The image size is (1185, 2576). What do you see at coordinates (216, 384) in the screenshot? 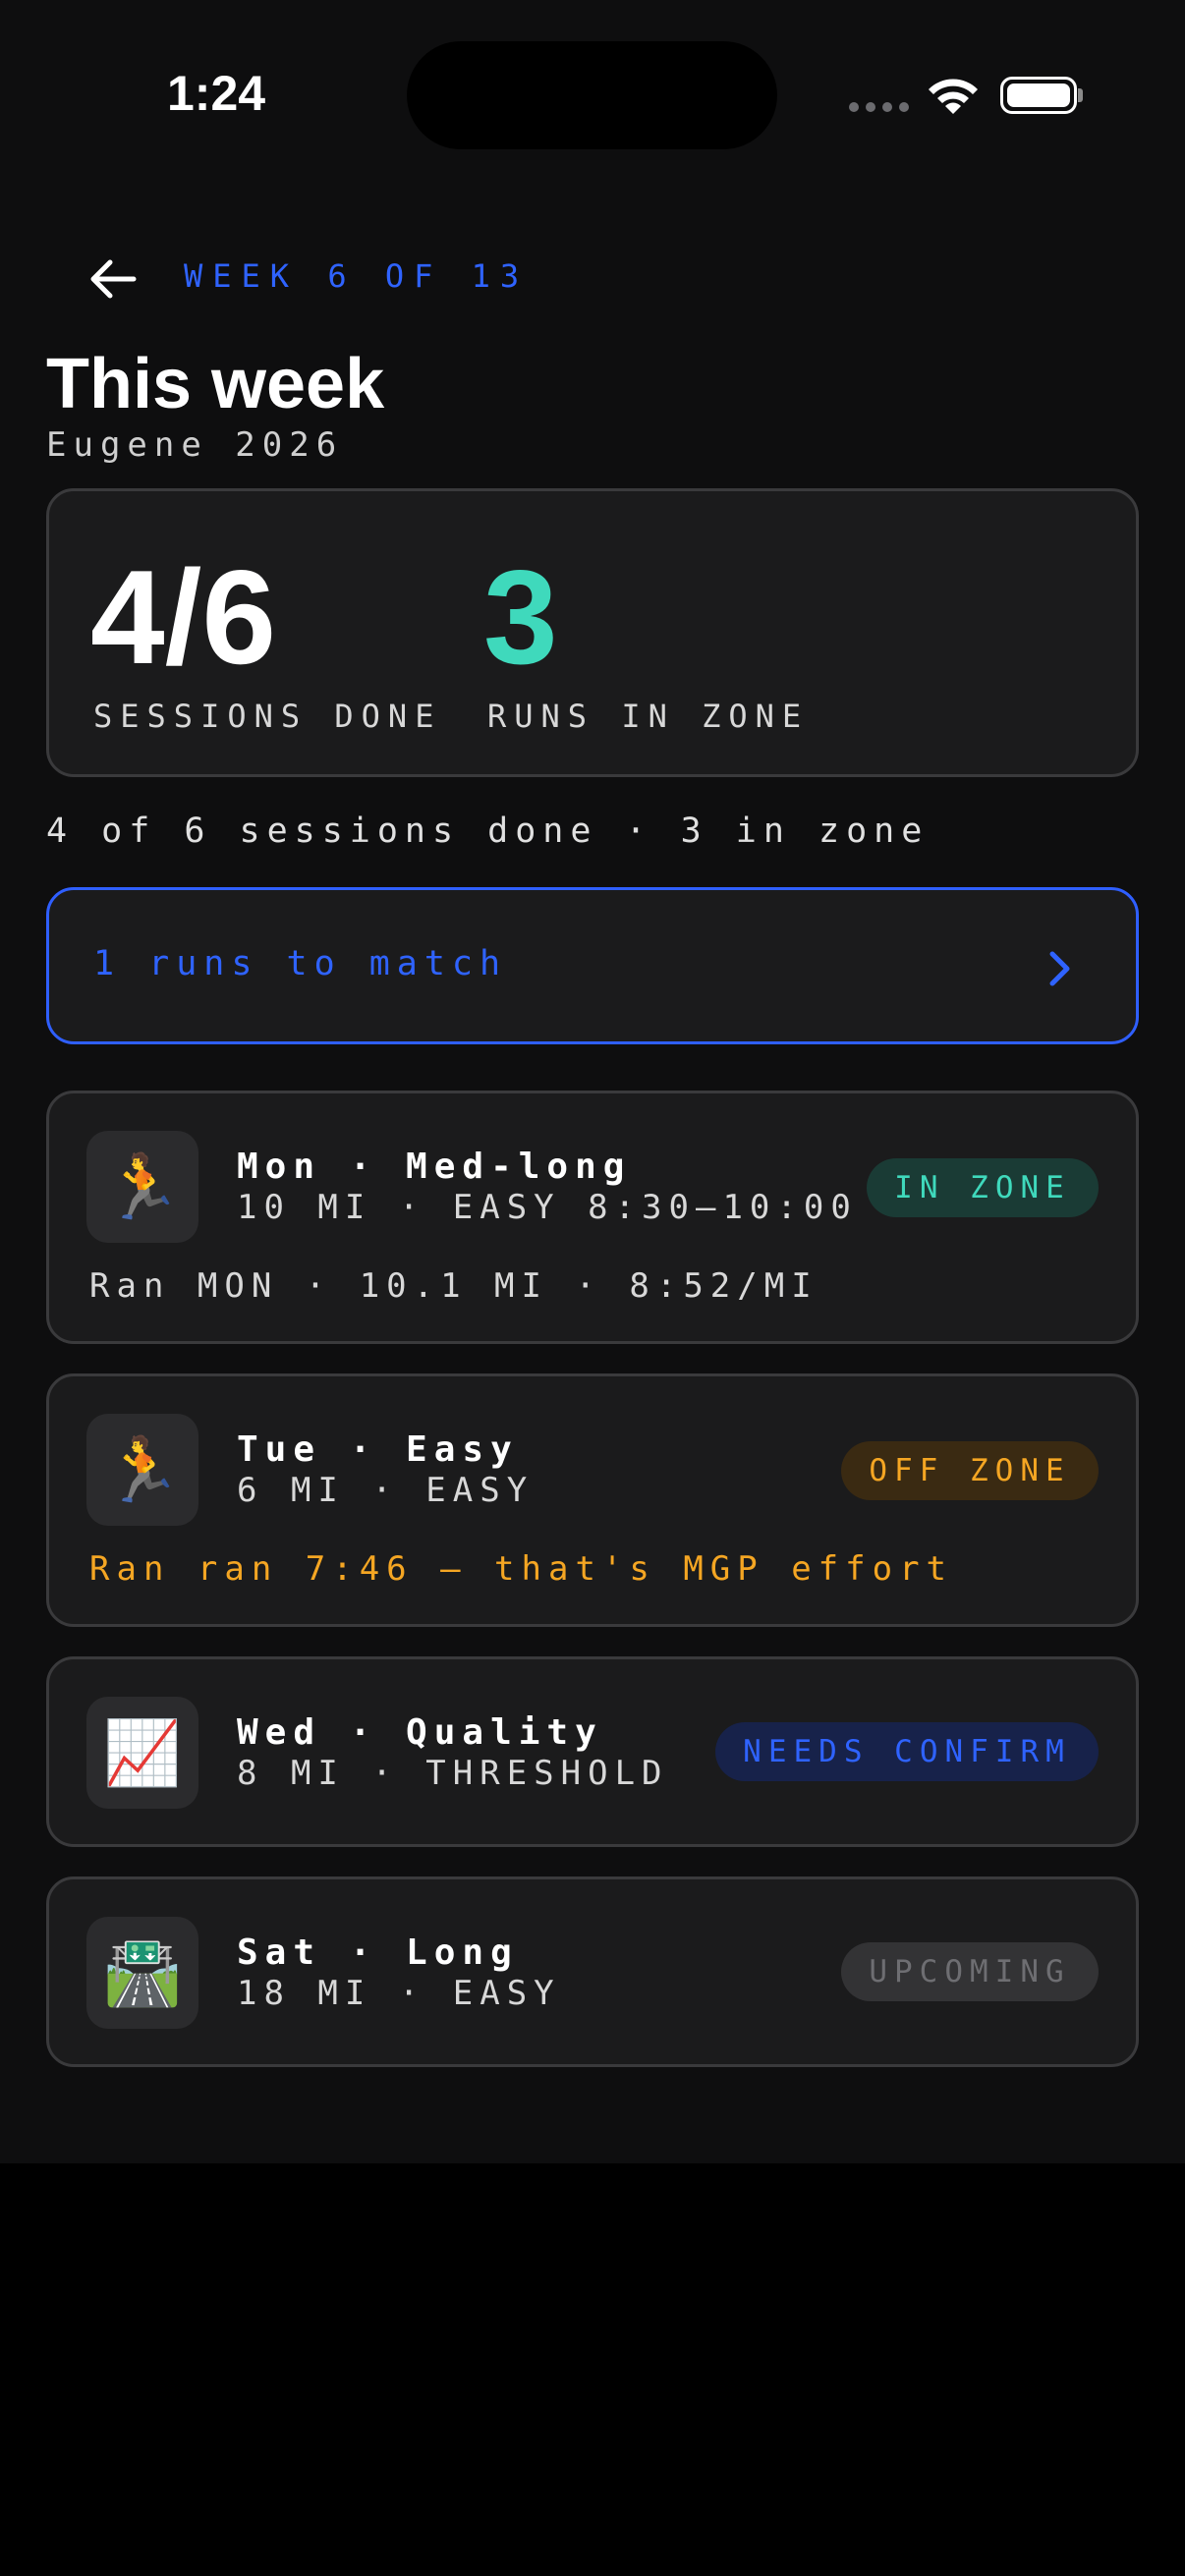
I see `page-title: This week` at bounding box center [216, 384].